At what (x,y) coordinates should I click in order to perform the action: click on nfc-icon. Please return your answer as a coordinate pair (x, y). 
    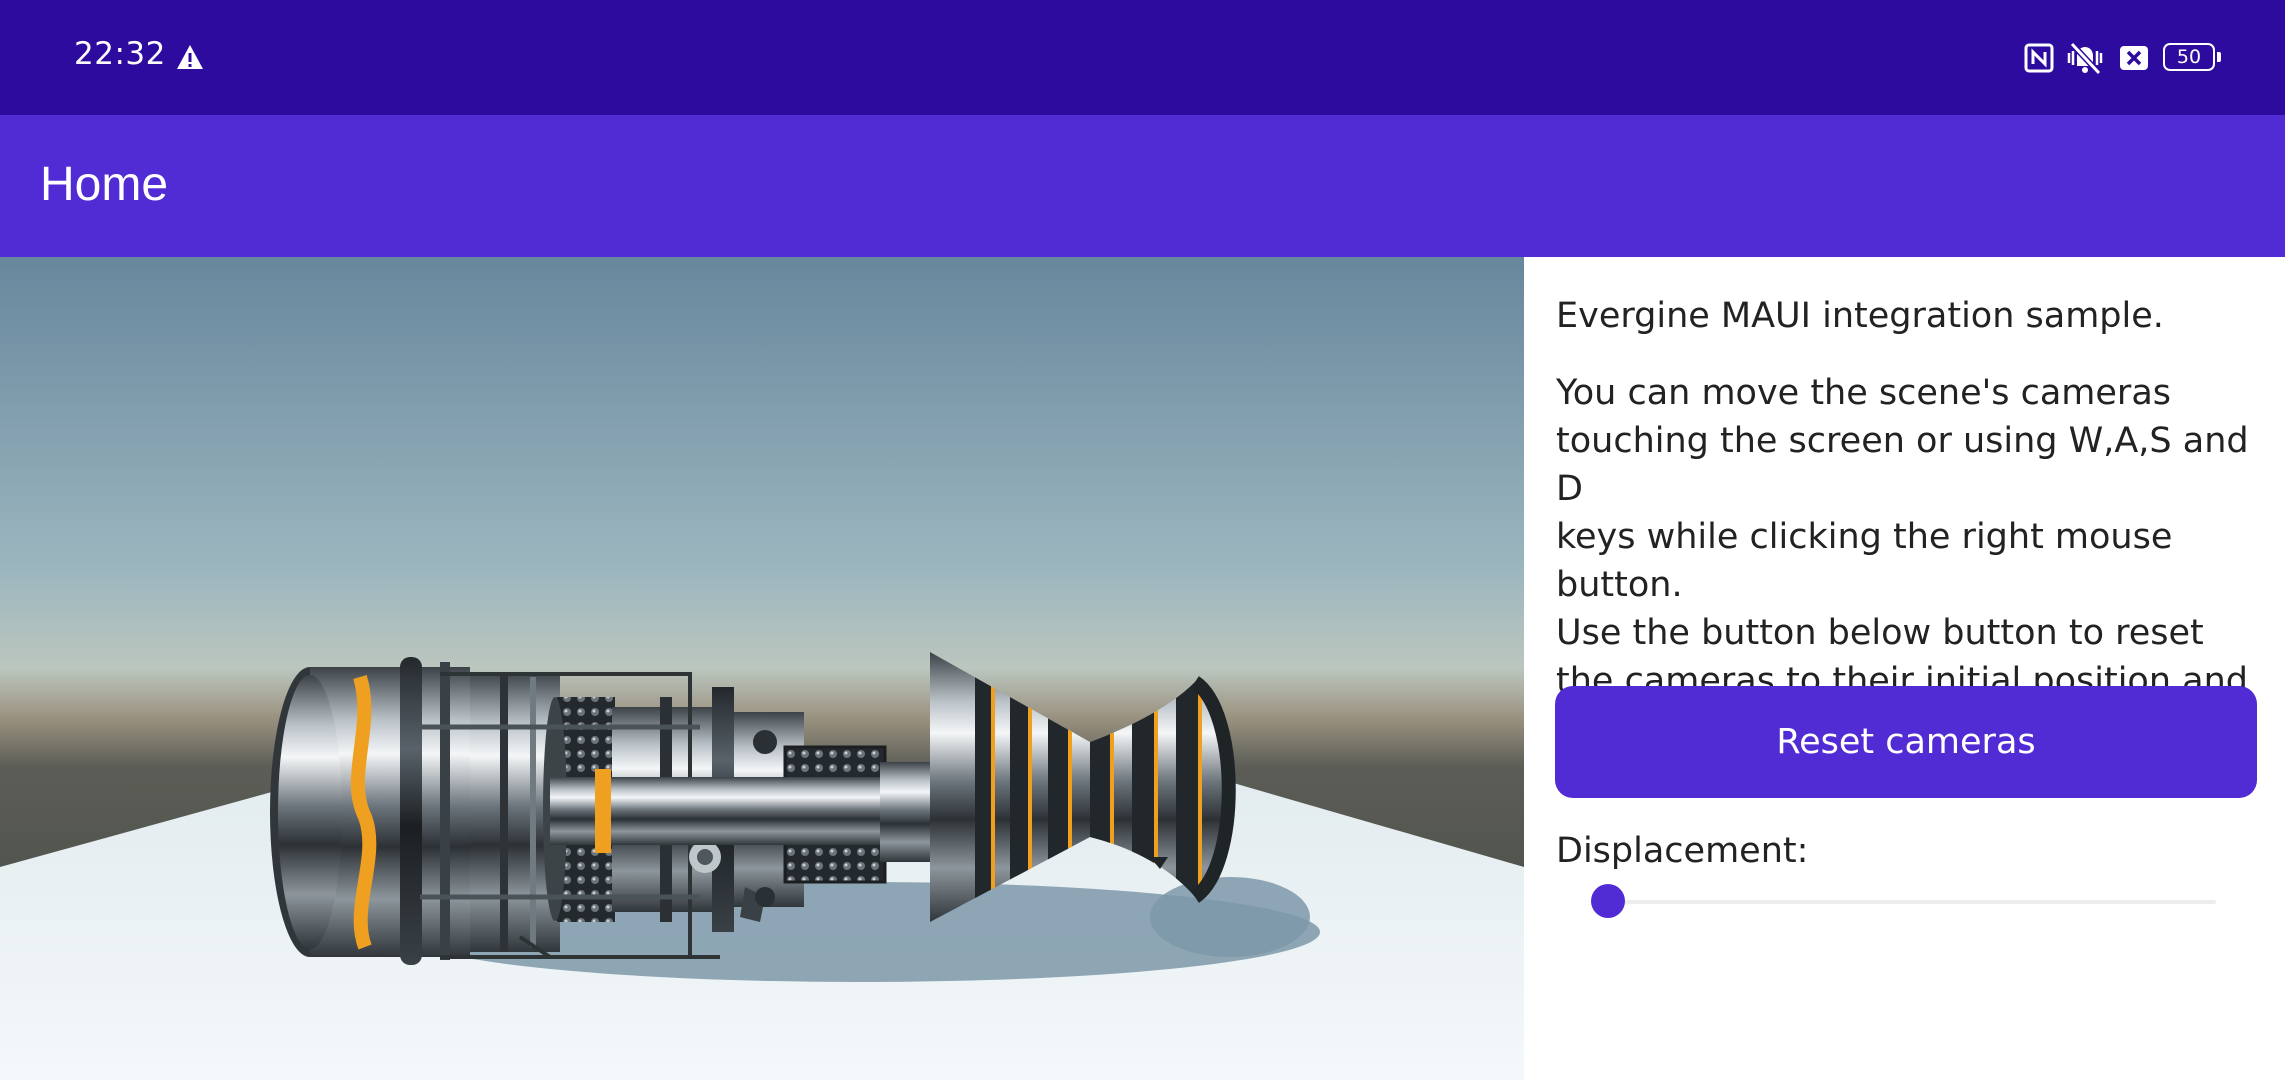
    Looking at the image, I should click on (2039, 58).